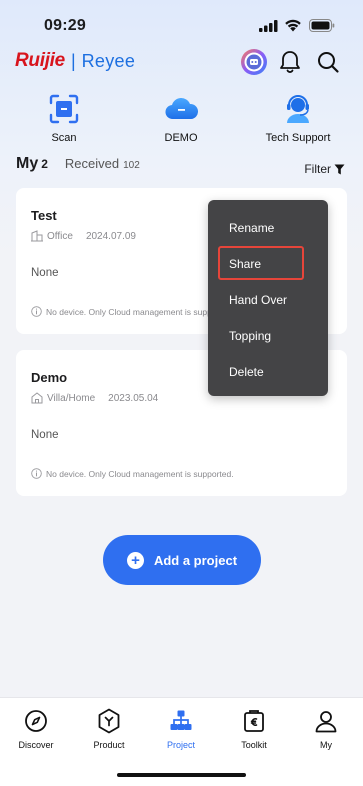 The width and height of the screenshot is (363, 786). I want to click on project-name: Demo, so click(49, 377).